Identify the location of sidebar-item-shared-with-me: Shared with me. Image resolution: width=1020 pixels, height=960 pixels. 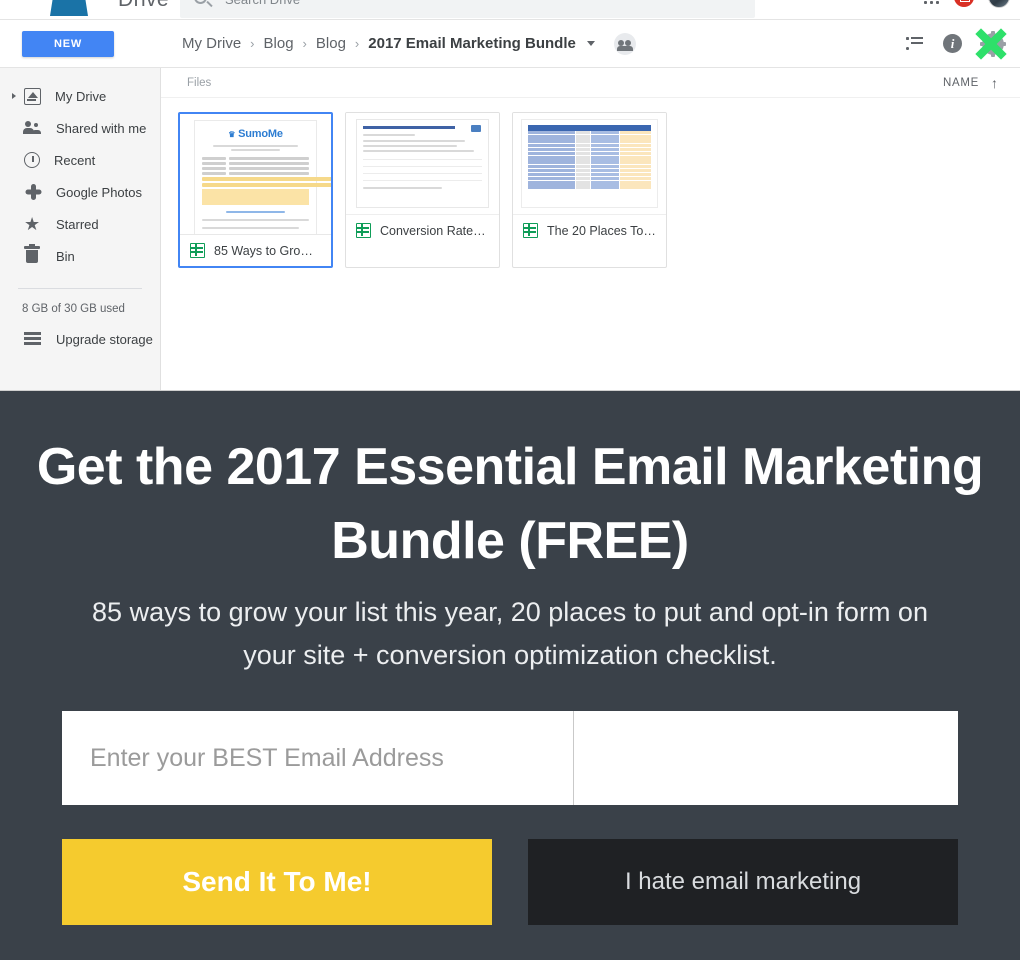
(80, 128).